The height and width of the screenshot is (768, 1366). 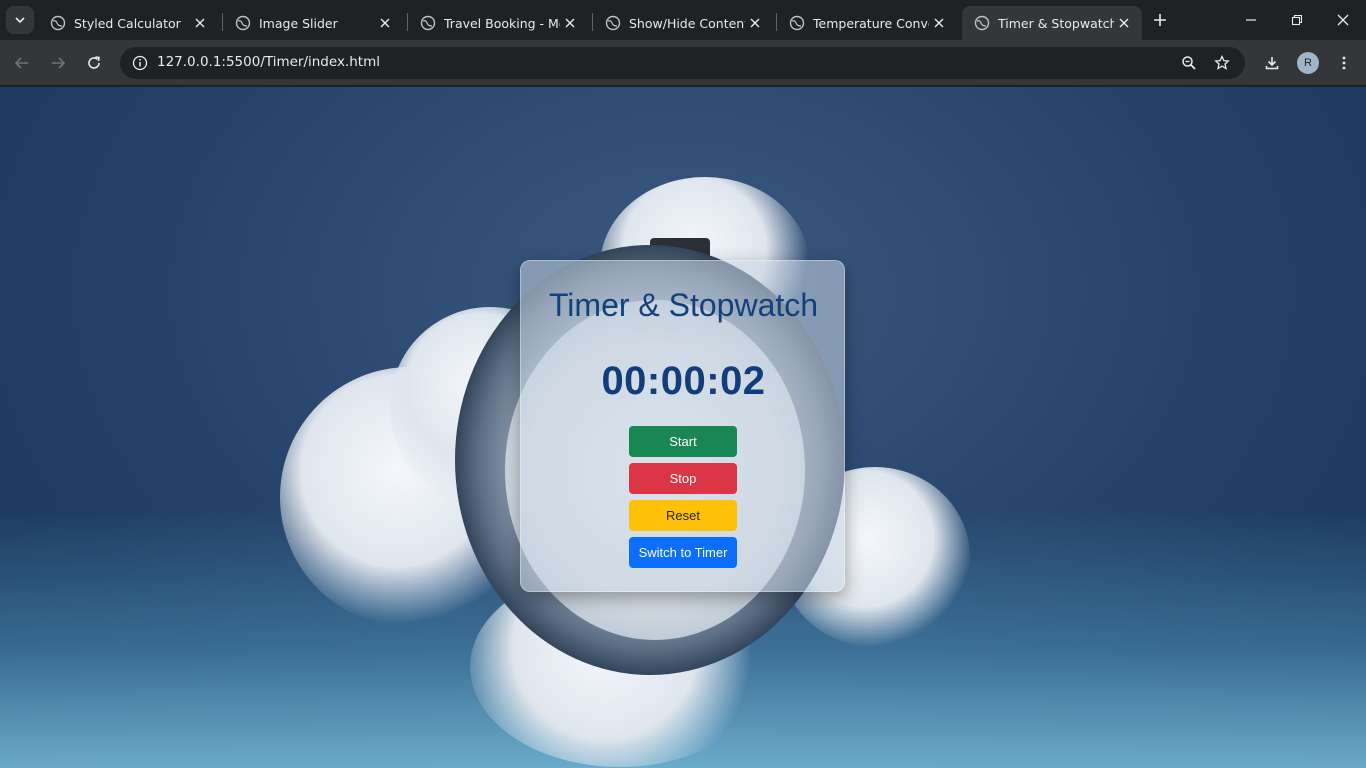 I want to click on tab-search-button, so click(x=20, y=20).